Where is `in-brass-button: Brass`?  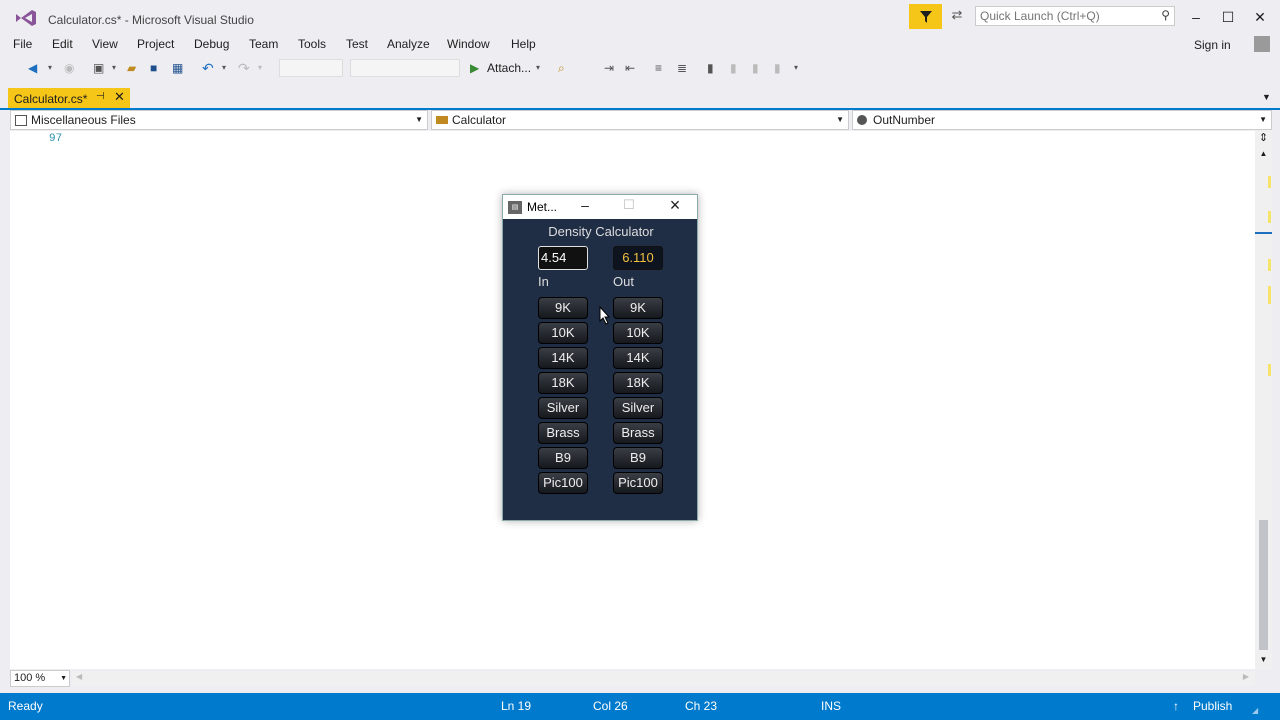
in-brass-button: Brass is located at coordinates (563, 433).